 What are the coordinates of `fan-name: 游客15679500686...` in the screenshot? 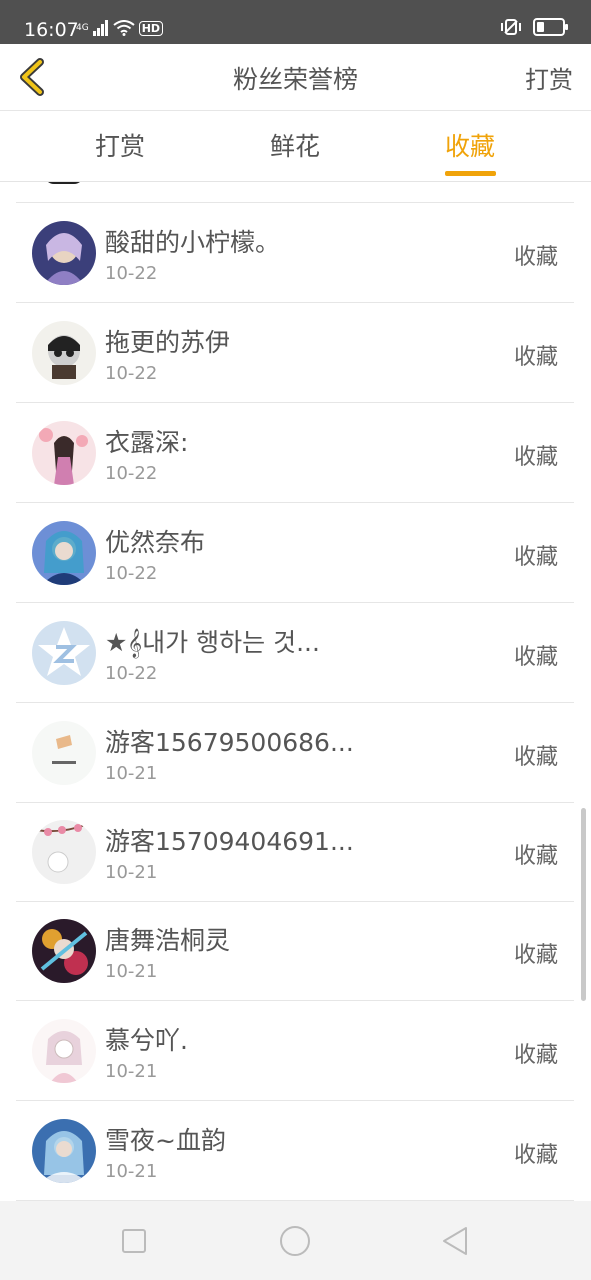 It's located at (229, 742).